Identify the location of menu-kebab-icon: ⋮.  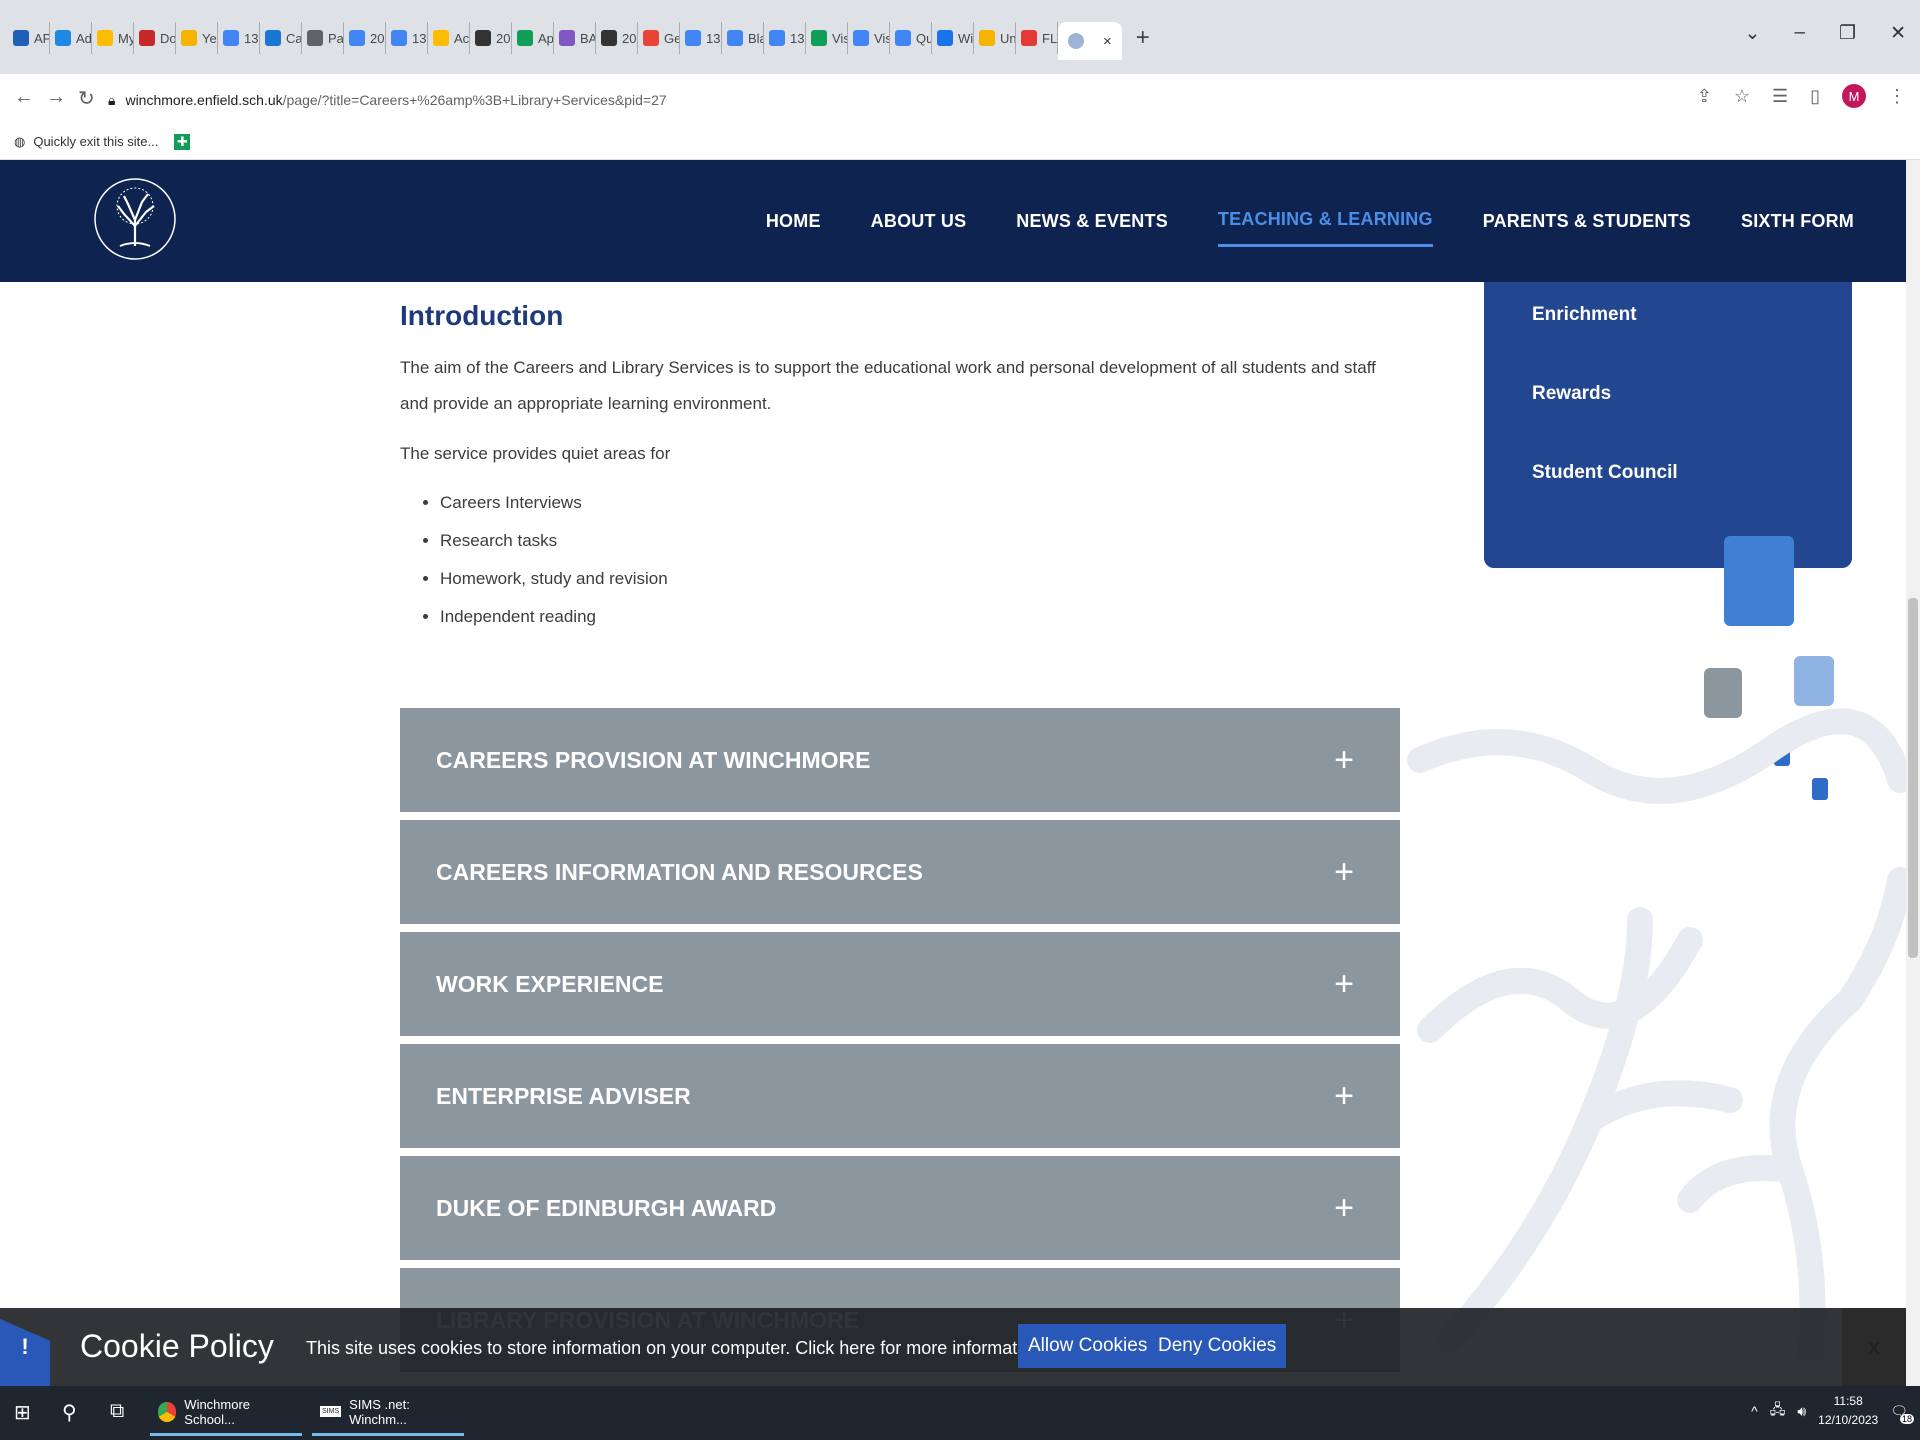
(1897, 96).